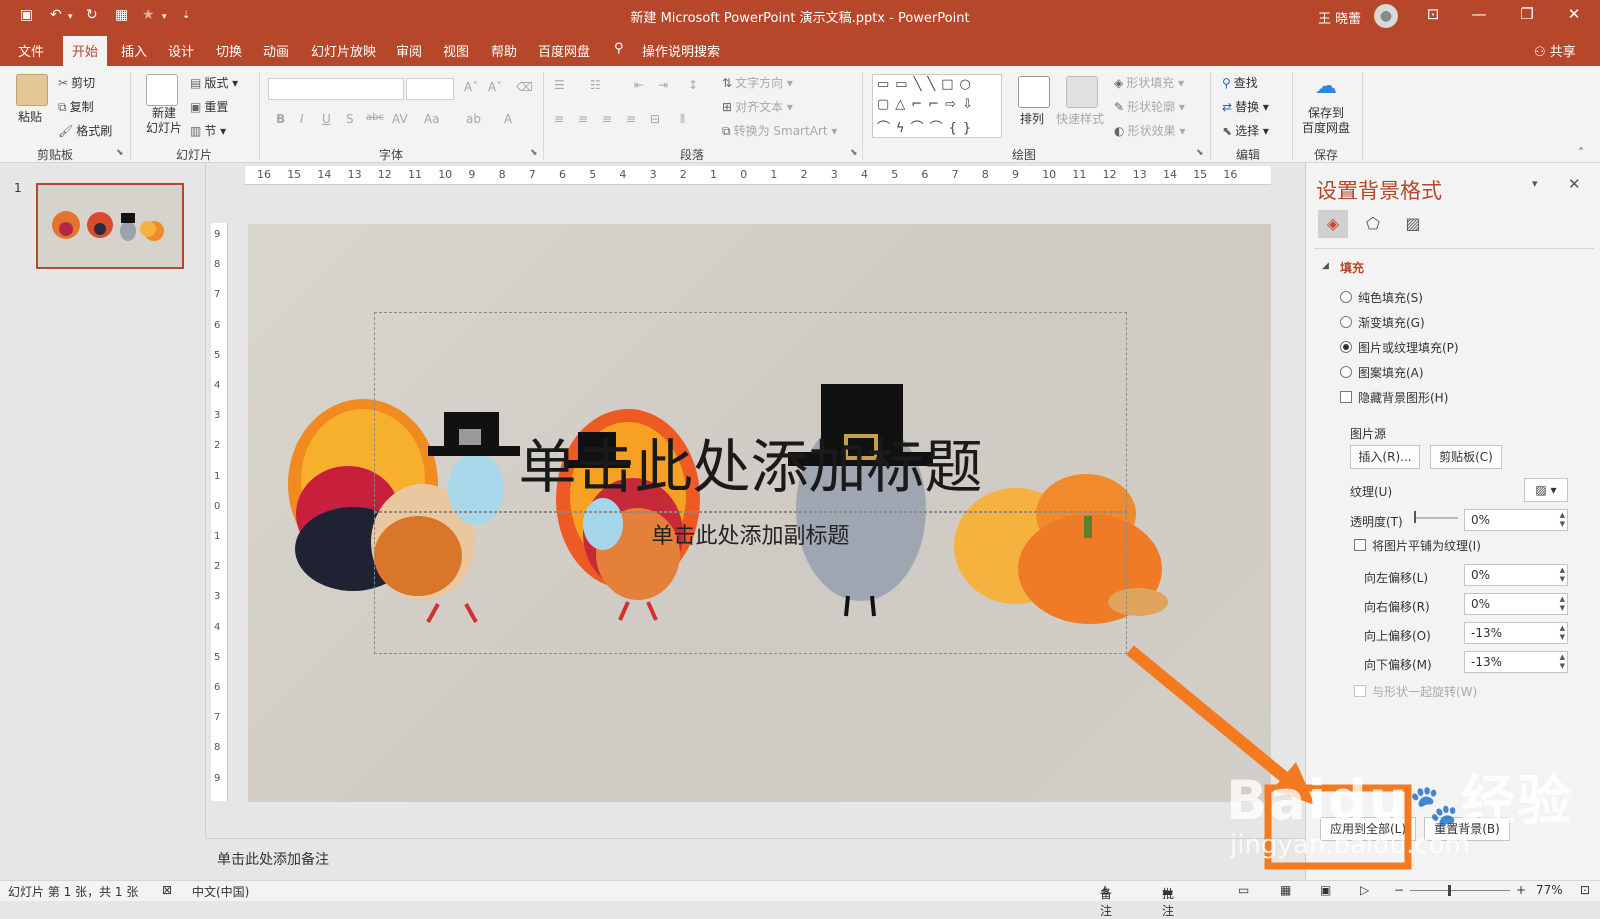 Image resolution: width=1600 pixels, height=919 pixels. What do you see at coordinates (181, 50) in the screenshot?
I see `tab-design: 设计` at bounding box center [181, 50].